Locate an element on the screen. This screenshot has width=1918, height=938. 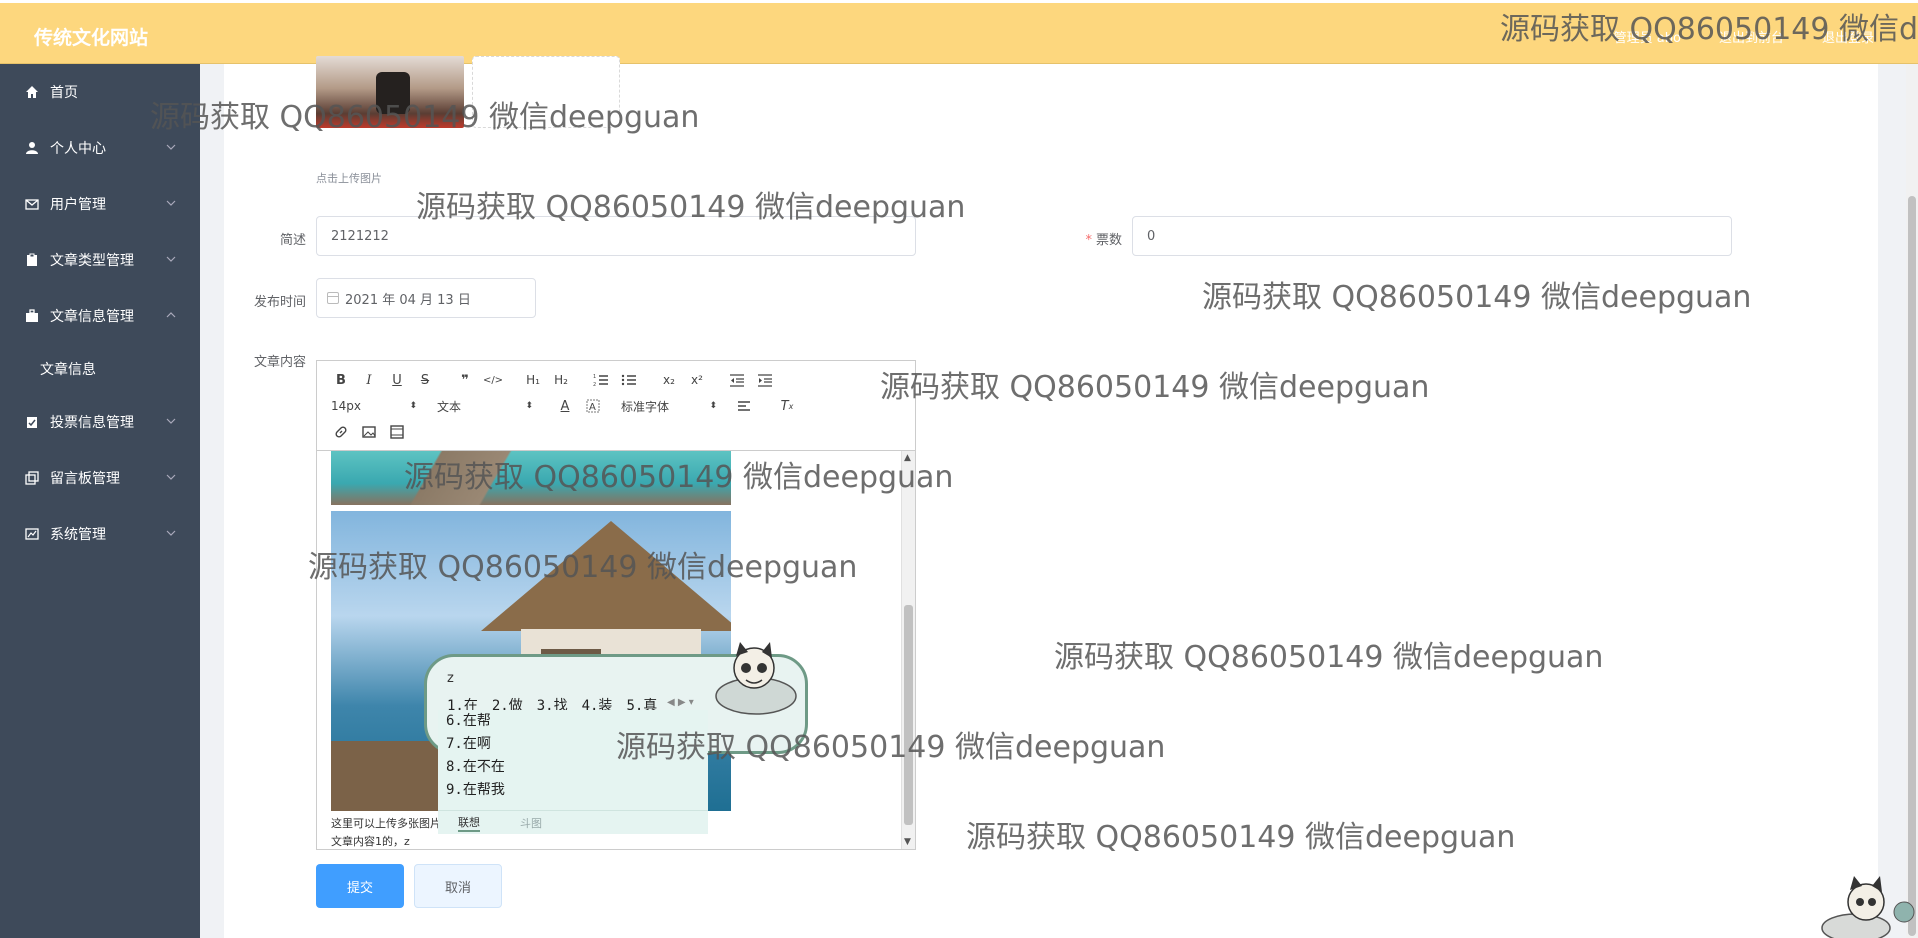
ime-tab-stickers: 斗图 is located at coordinates (531, 823).